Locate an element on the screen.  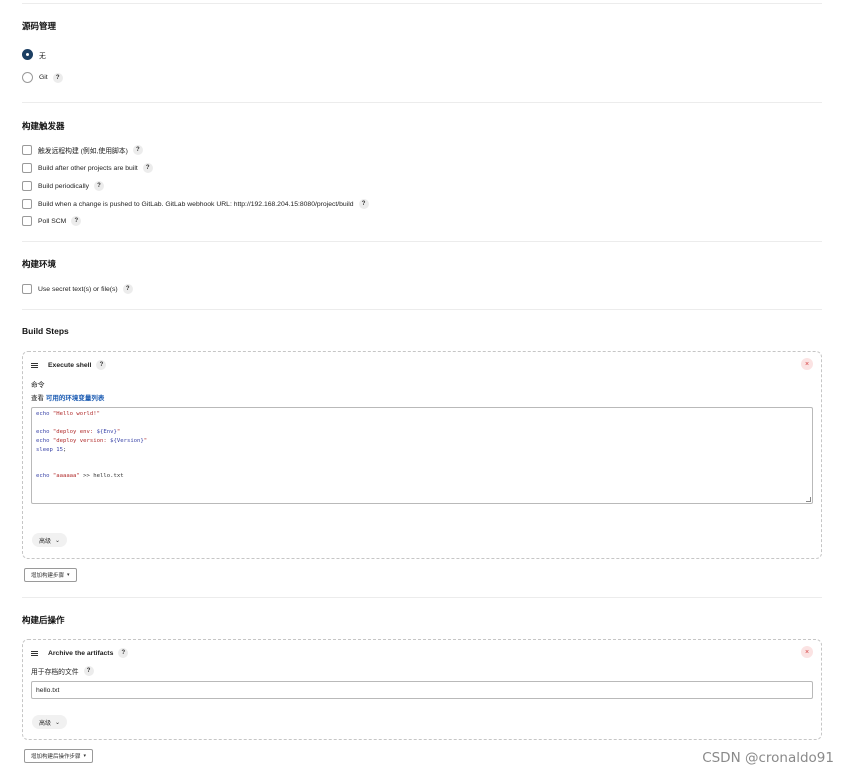
add-post-build-step-label: 增加构建后操作步骤 is located at coordinates (56, 757).